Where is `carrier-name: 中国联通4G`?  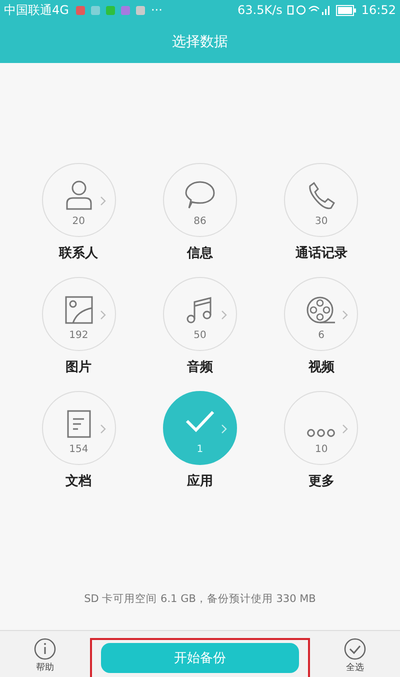 carrier-name: 中国联通4G is located at coordinates (36, 10).